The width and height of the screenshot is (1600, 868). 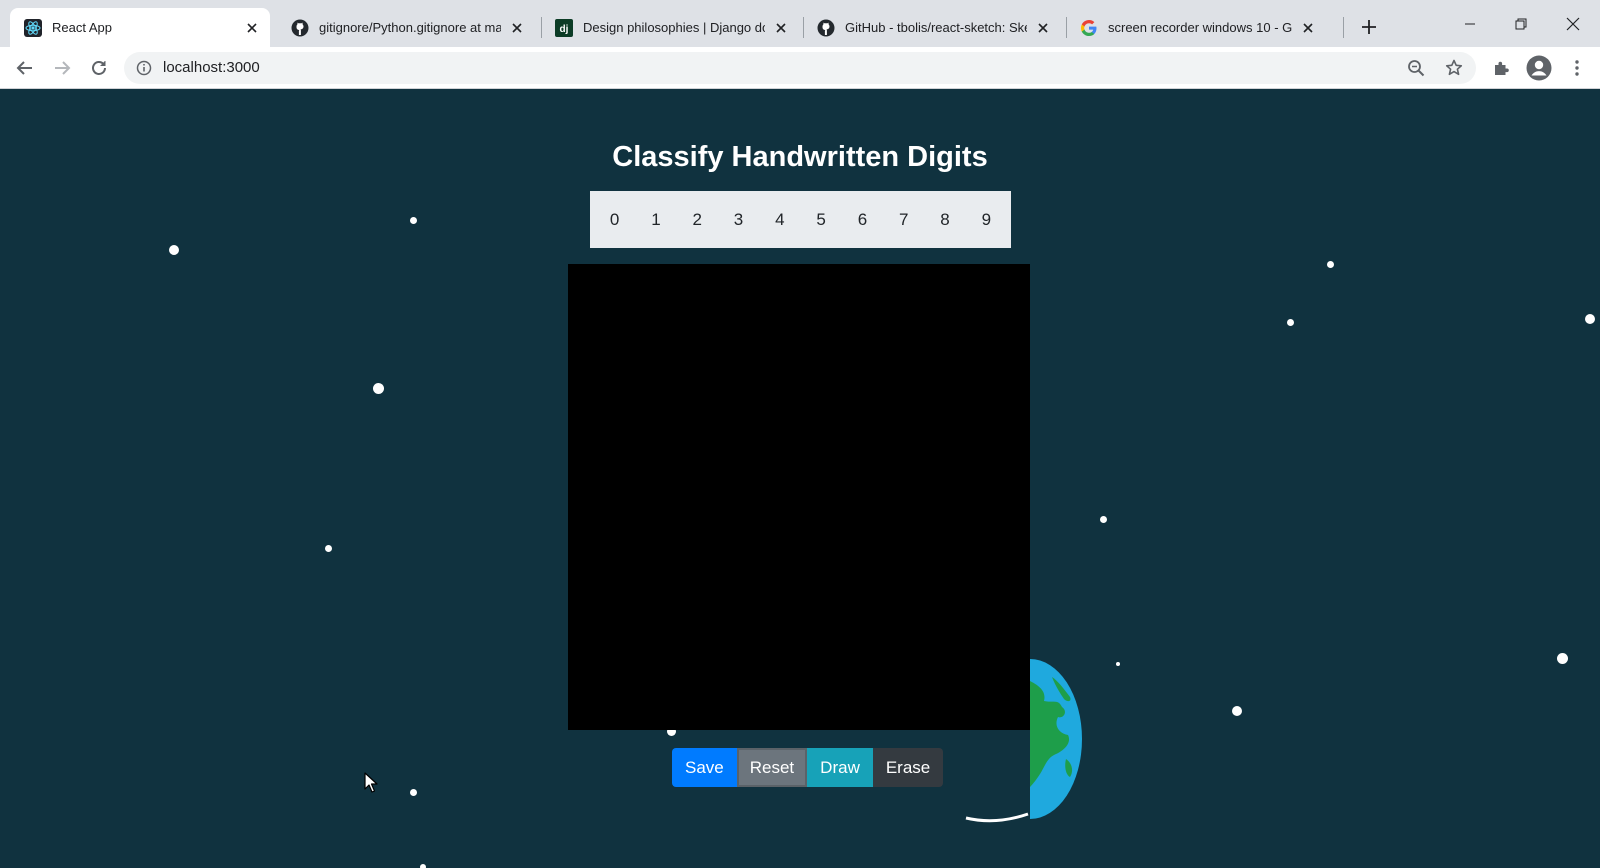 I want to click on digit-label: 5, so click(x=821, y=219).